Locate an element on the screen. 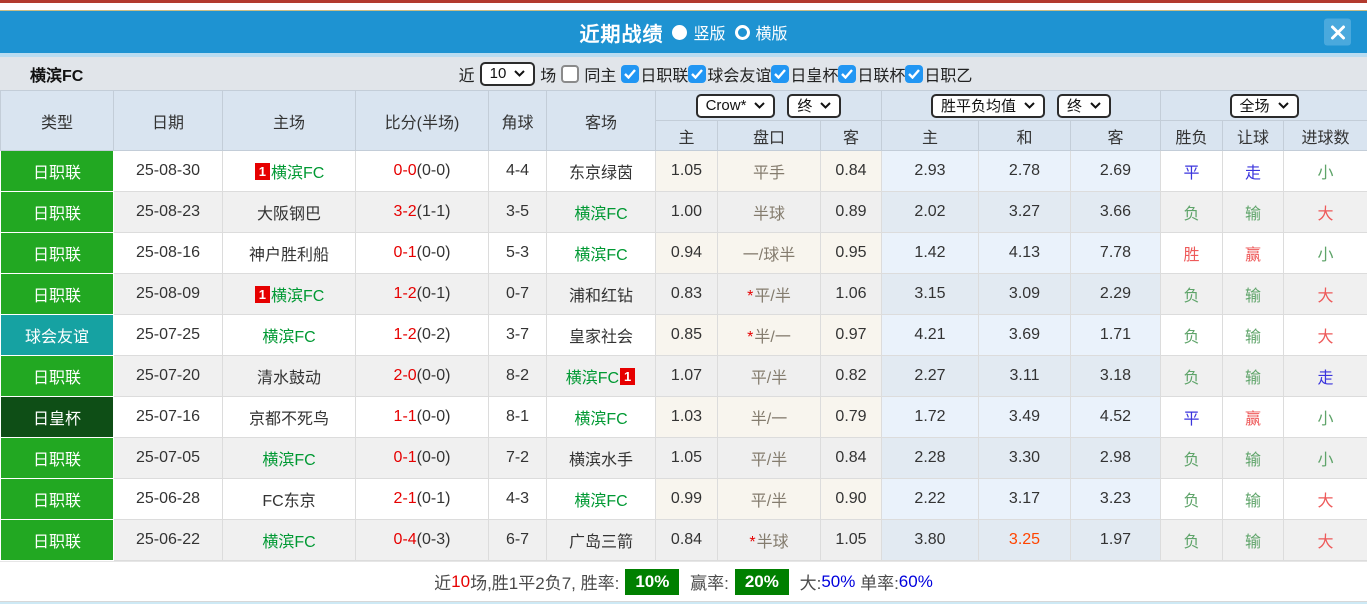  footer-segment: 场,胜1平2负7, 胜率: is located at coordinates (544, 581).